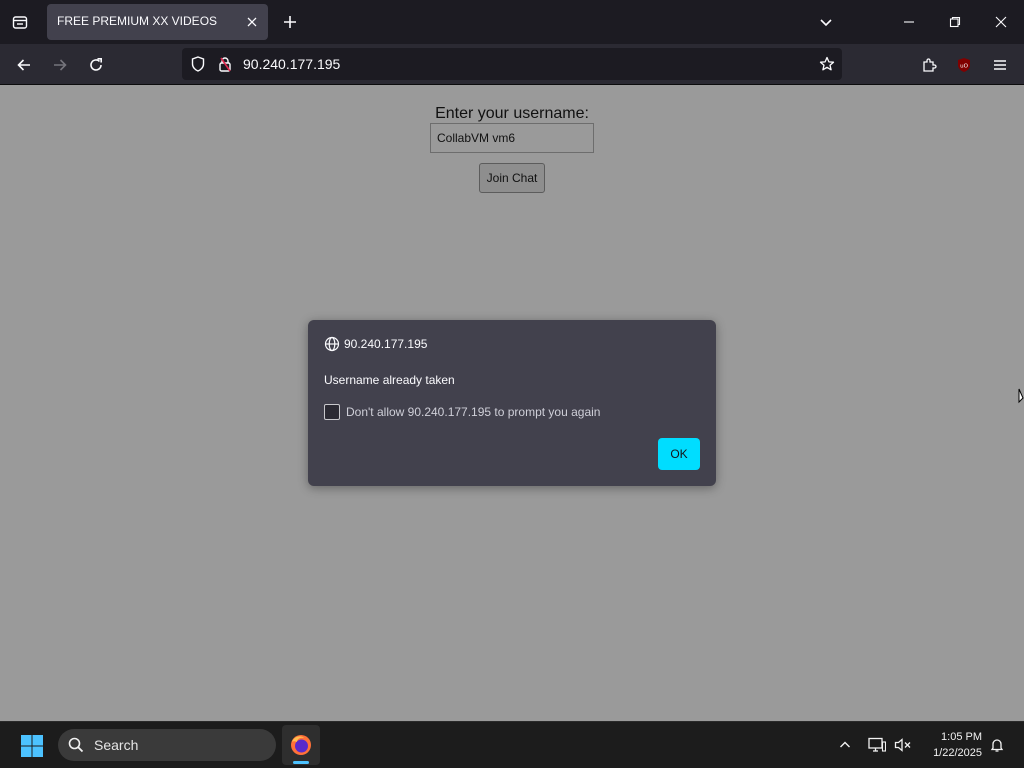  Describe the element at coordinates (332, 344) in the screenshot. I see `globe-icon` at that location.